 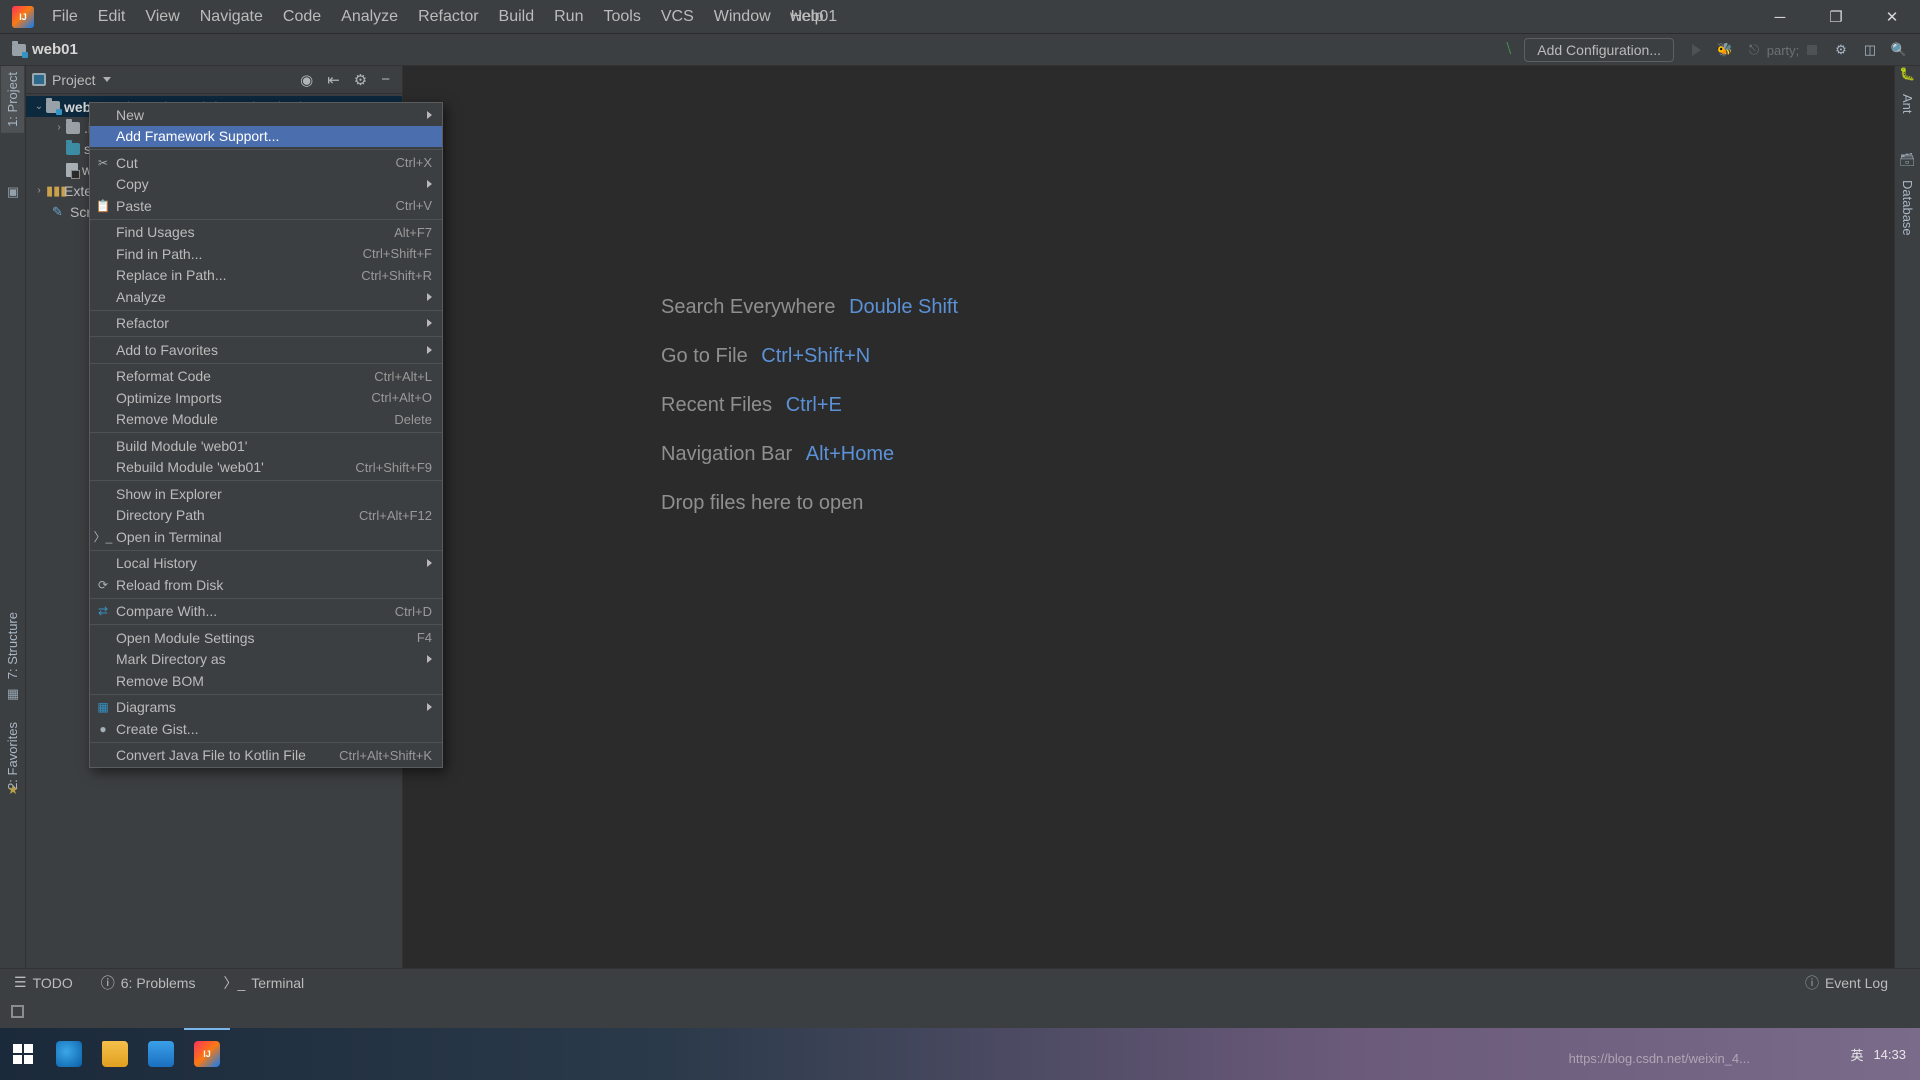 I want to click on context-menu-item-copy: Copy, so click(x=266, y=185).